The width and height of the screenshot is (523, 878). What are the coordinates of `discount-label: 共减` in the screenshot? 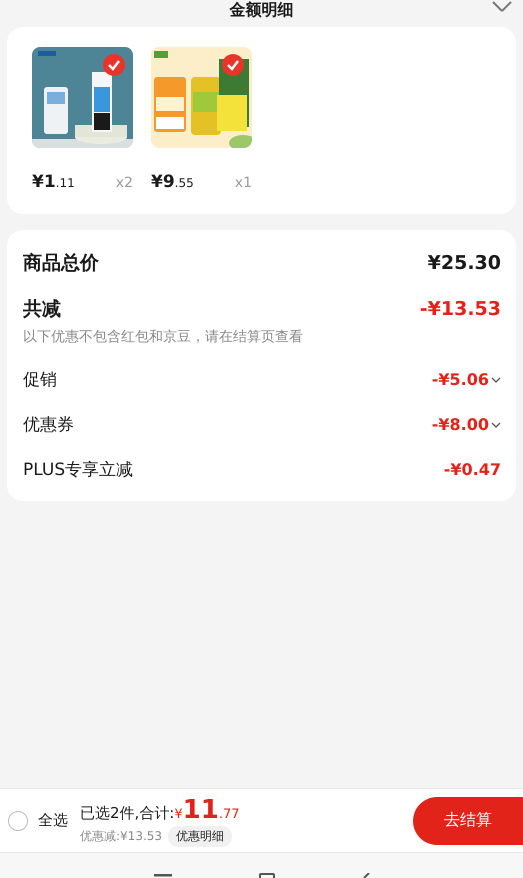 It's located at (42, 309).